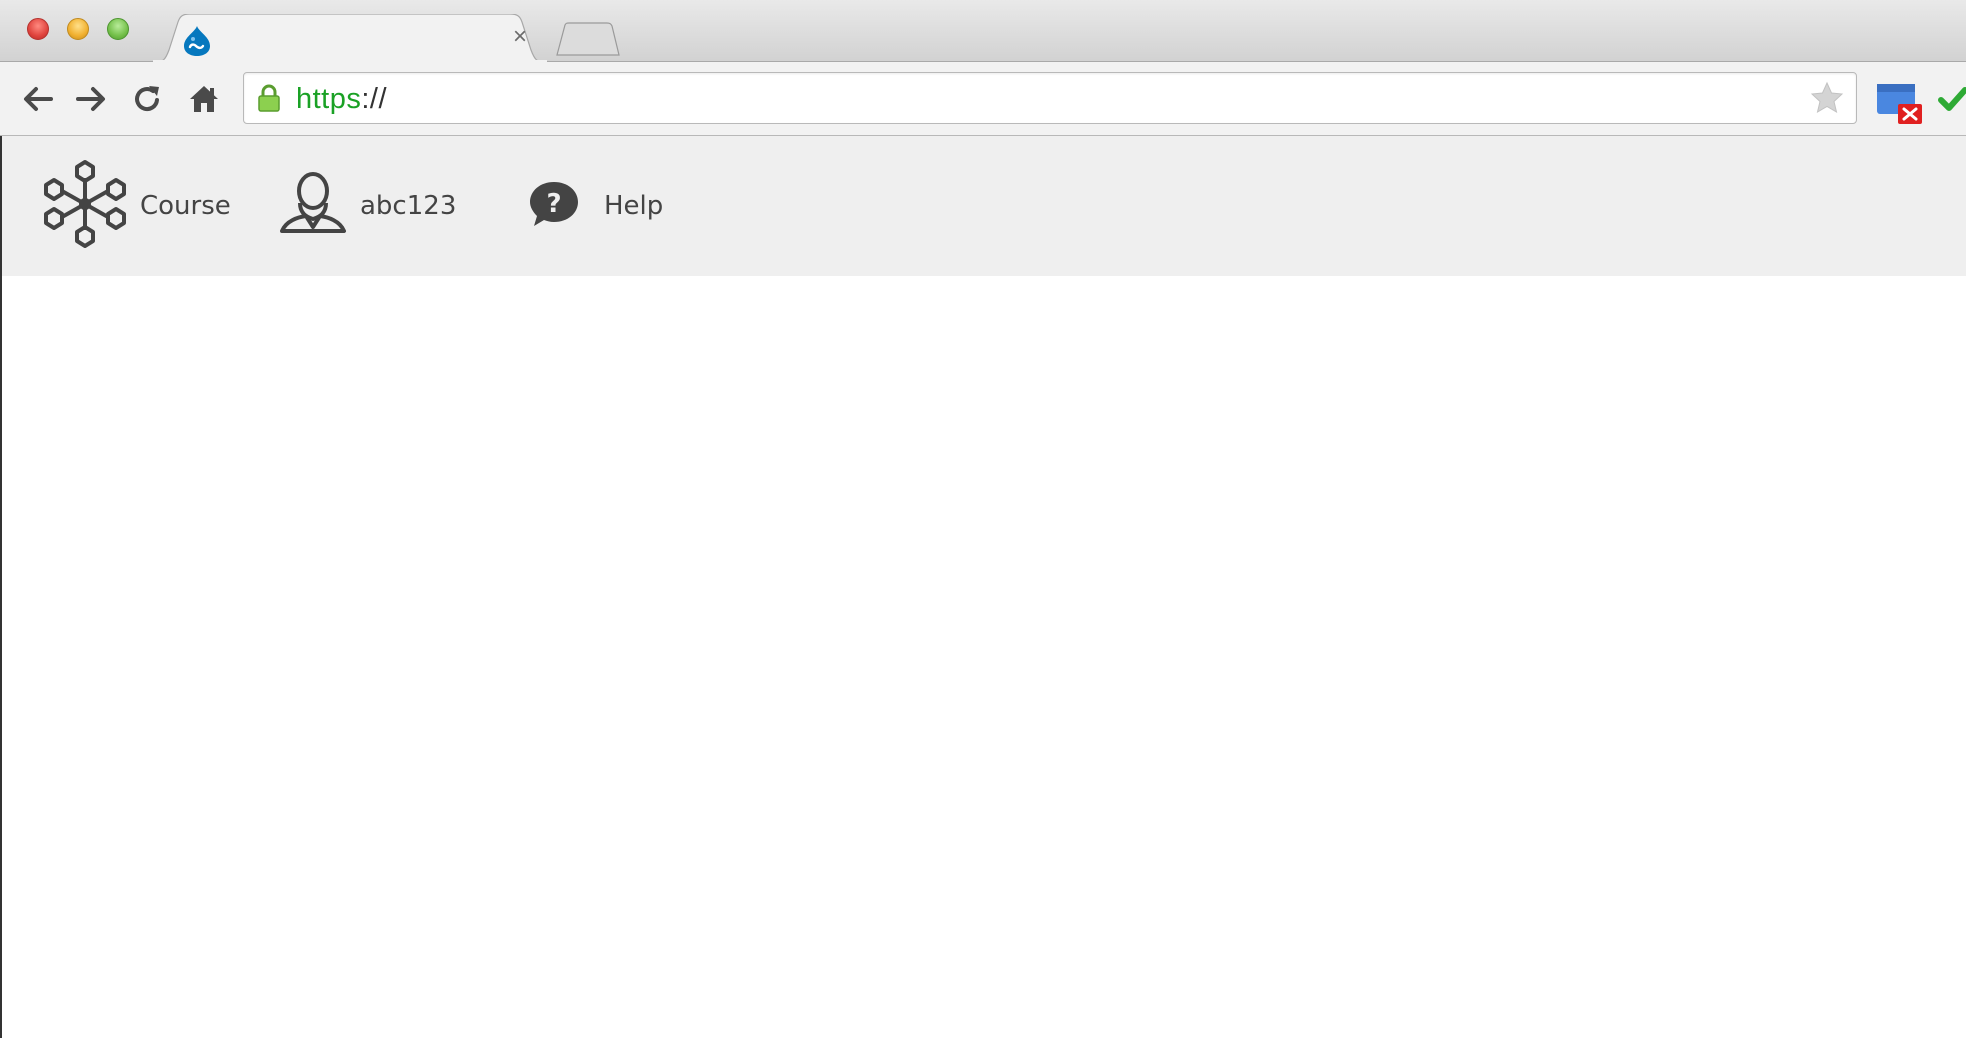  What do you see at coordinates (634, 206) in the screenshot?
I see `nav-help-label: Help` at bounding box center [634, 206].